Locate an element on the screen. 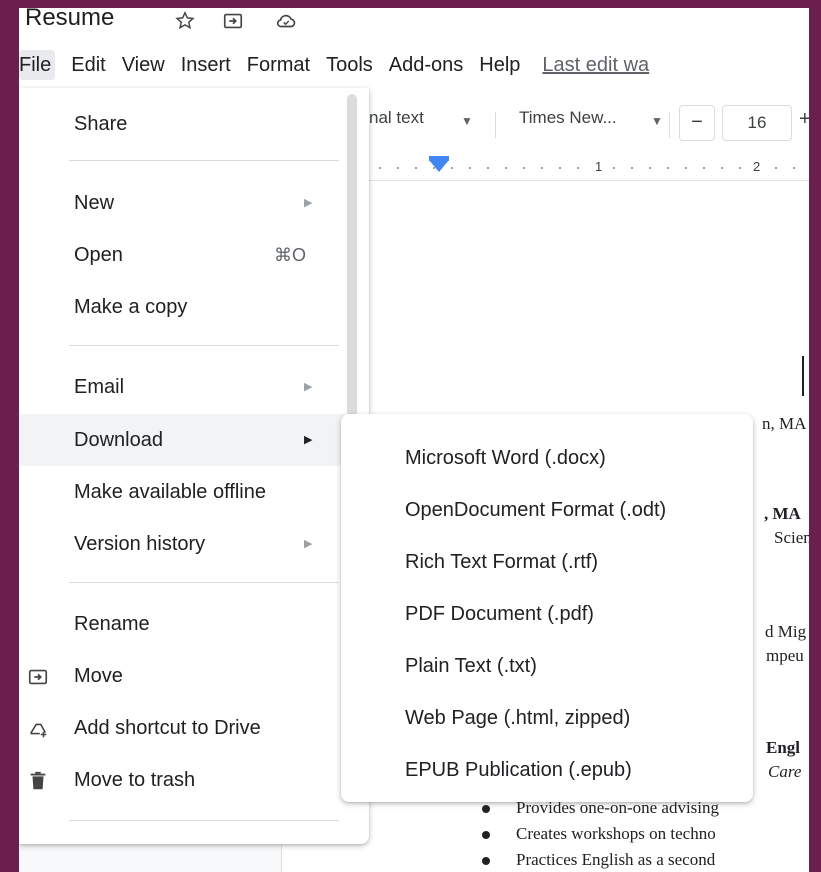  doc-text-fragment: Care is located at coordinates (785, 771).